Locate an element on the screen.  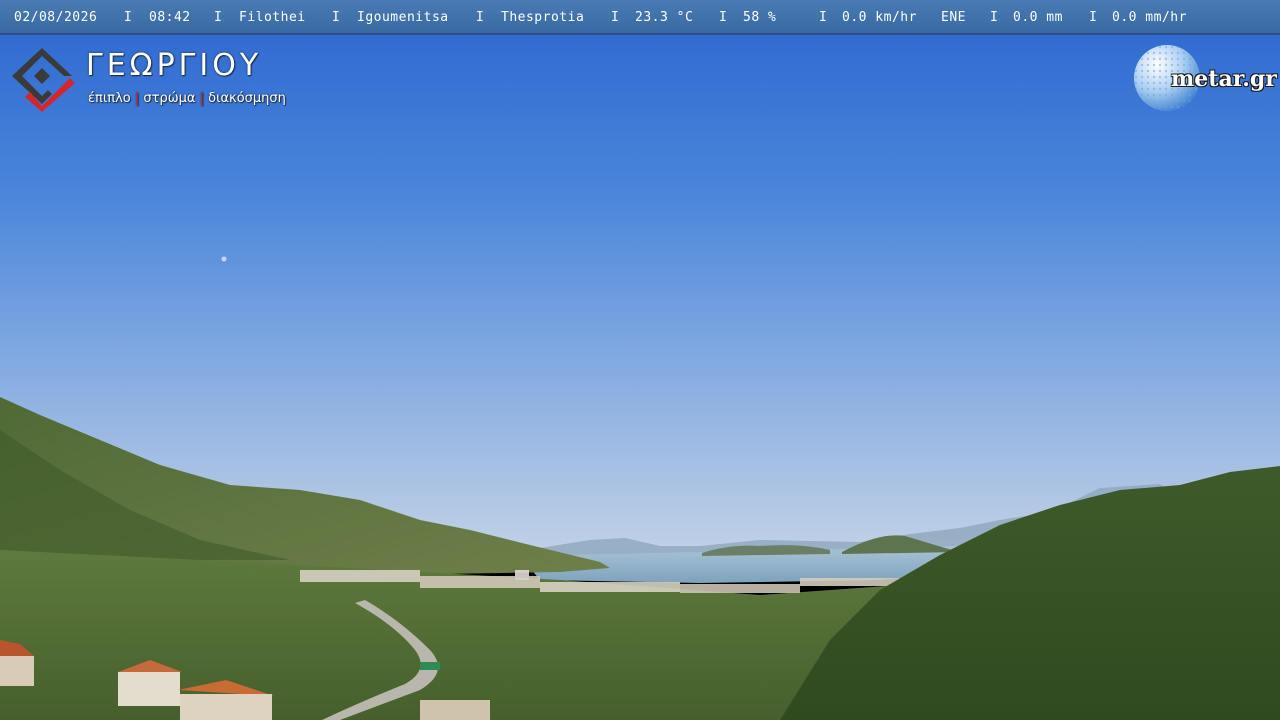
temperature-readout: 23.3 °C is located at coordinates (664, 17).